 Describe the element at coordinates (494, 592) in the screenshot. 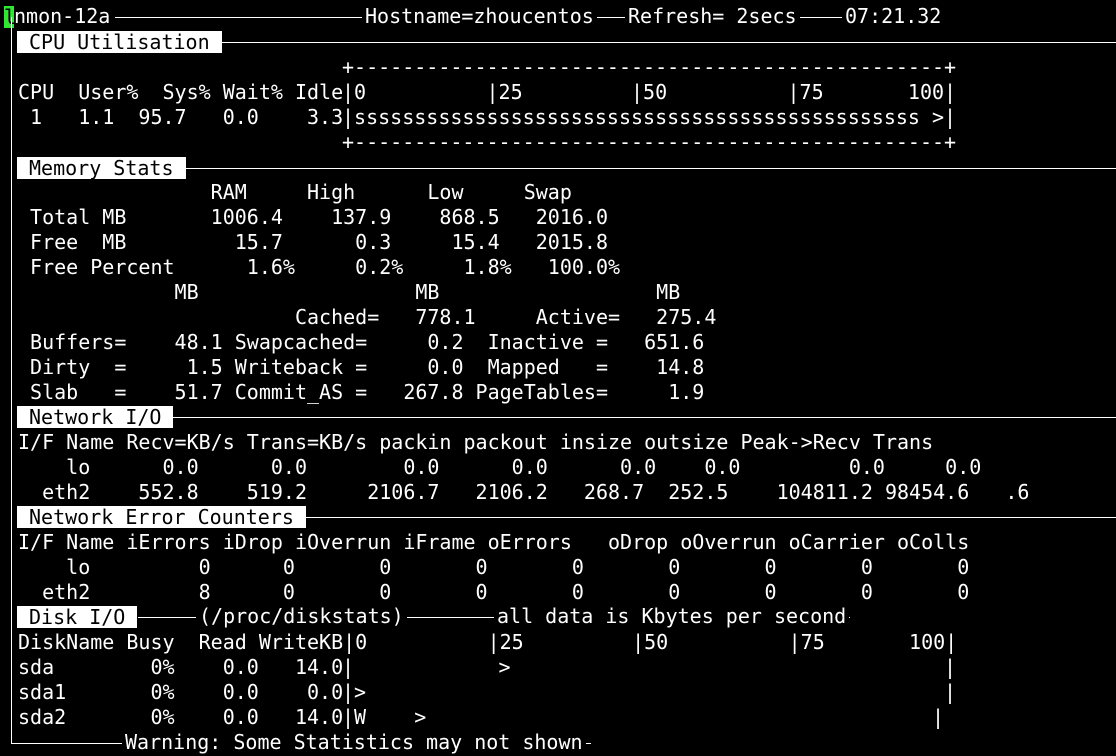

I see `neterrors-row: eth2 8 0 0 0 0 0 0 0 0` at that location.